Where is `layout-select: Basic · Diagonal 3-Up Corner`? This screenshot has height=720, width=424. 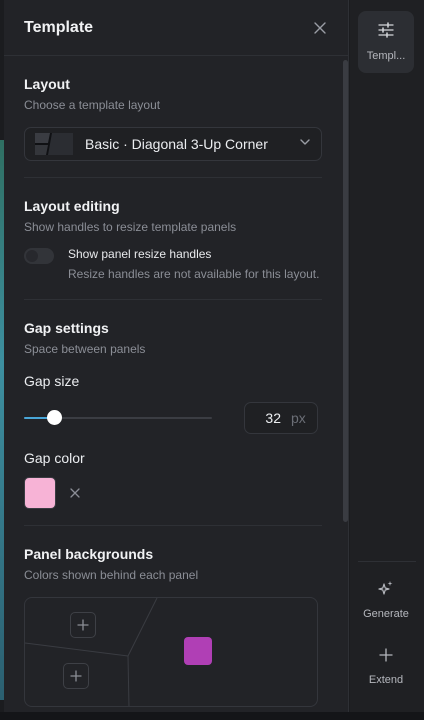
layout-select: Basic · Diagonal 3-Up Corner is located at coordinates (173, 144).